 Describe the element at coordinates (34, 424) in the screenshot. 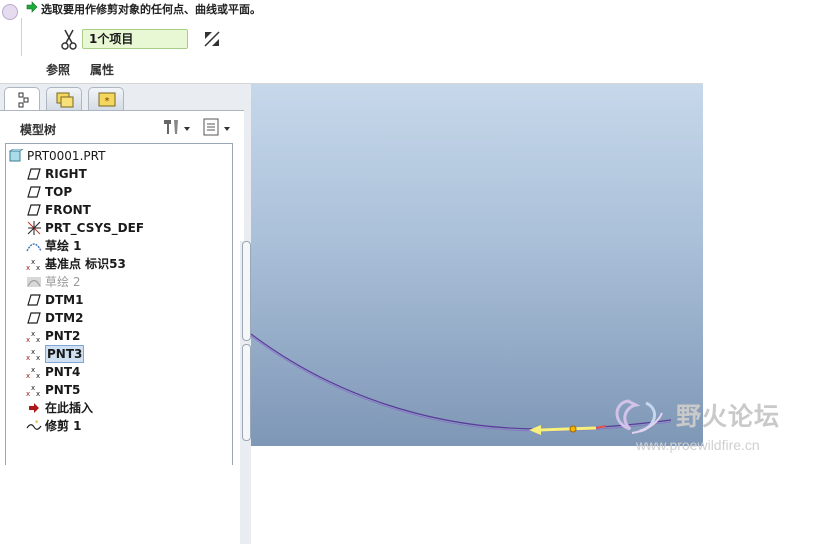

I see `trim-icon: *` at that location.